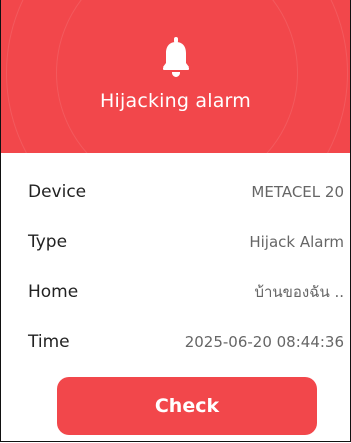  What do you see at coordinates (264, 342) in the screenshot?
I see `time-value: 2025-06-20 08:44:36` at bounding box center [264, 342].